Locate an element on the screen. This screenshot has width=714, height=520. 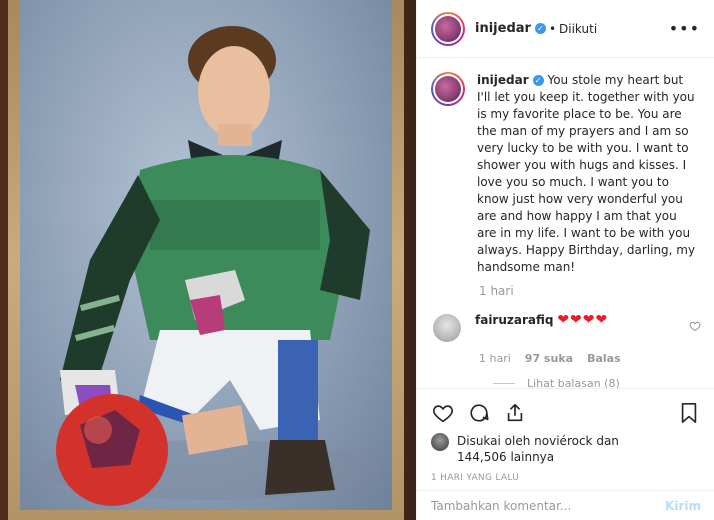
follow-button: Diikuti is located at coordinates (578, 29).